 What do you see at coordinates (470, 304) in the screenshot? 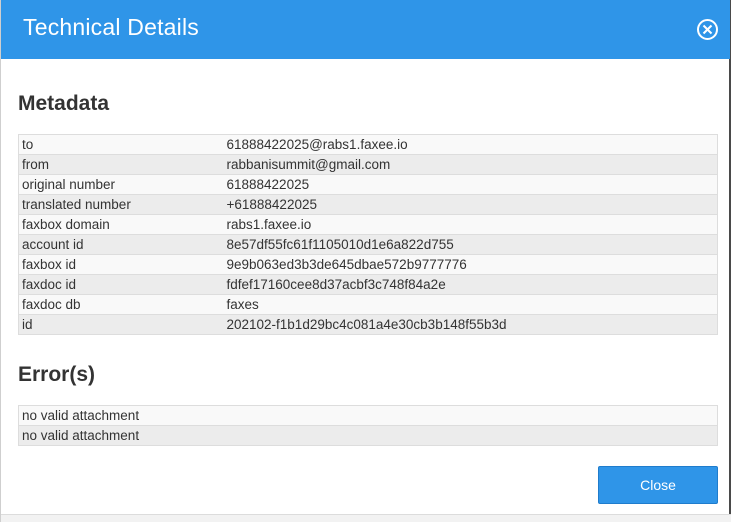
I see `metadata-value: faxes` at bounding box center [470, 304].